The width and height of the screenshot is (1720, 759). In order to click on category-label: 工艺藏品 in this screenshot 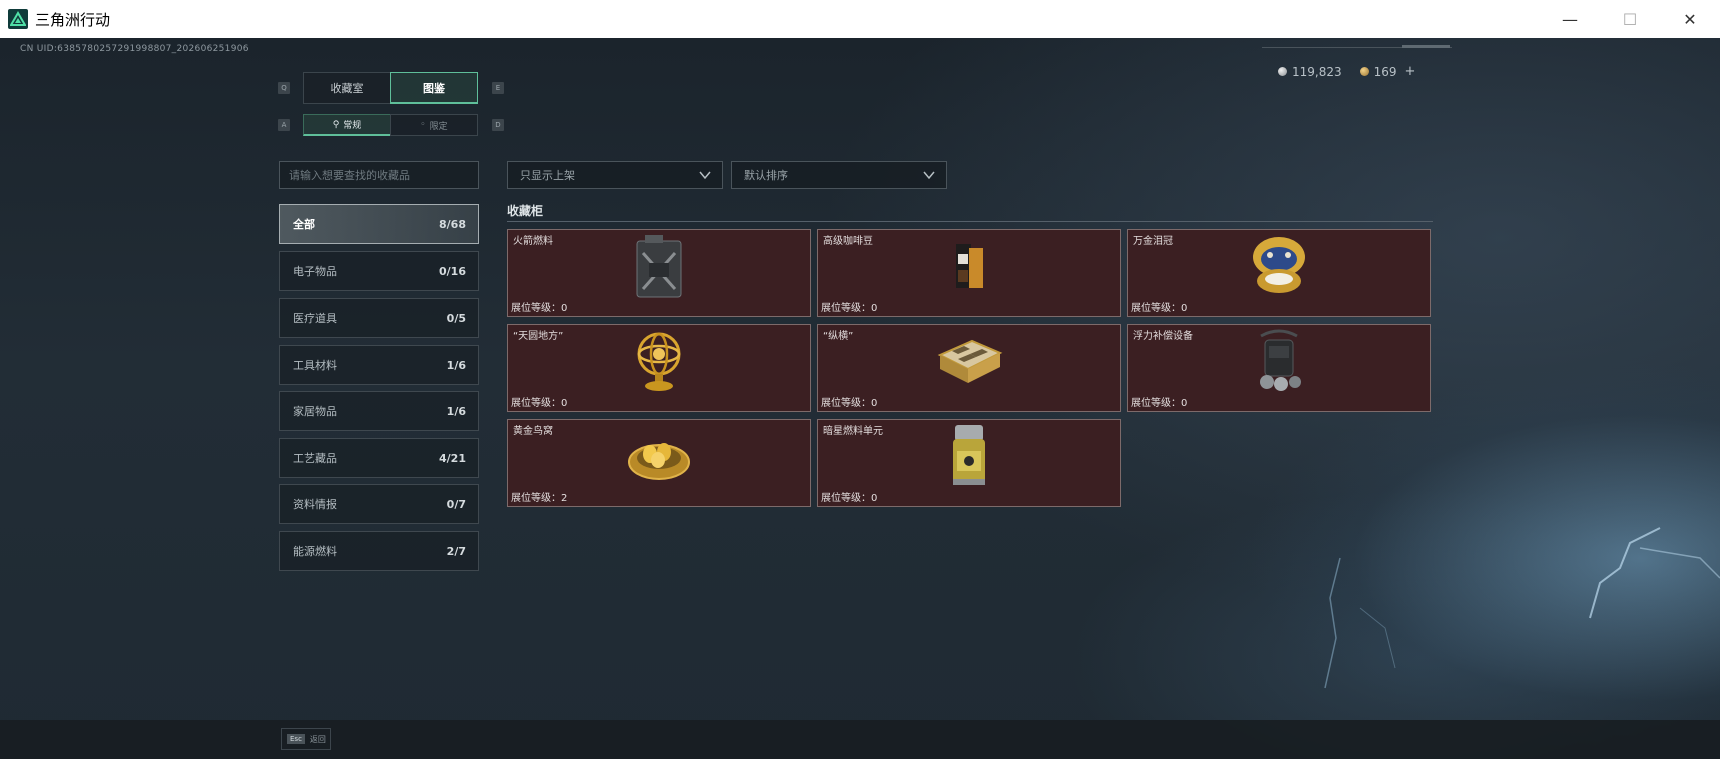, I will do `click(315, 458)`.